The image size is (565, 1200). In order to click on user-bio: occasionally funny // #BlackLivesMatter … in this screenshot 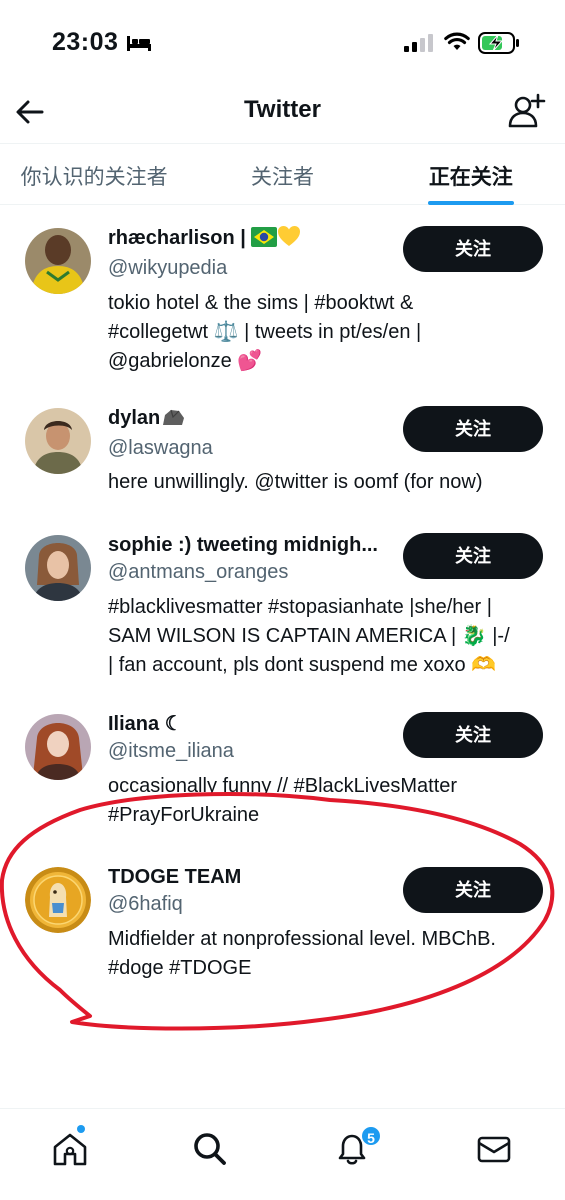, I will do `click(283, 800)`.